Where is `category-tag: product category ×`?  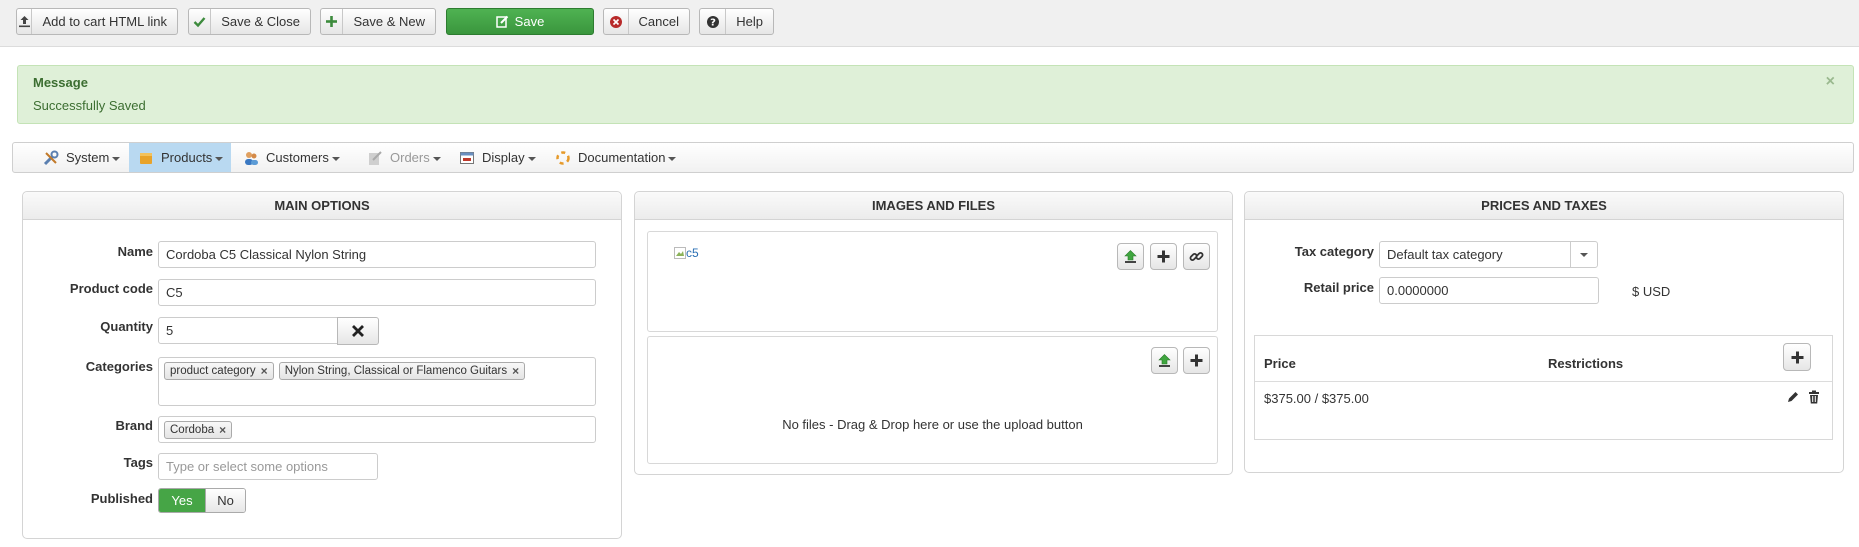
category-tag: product category × is located at coordinates (219, 371).